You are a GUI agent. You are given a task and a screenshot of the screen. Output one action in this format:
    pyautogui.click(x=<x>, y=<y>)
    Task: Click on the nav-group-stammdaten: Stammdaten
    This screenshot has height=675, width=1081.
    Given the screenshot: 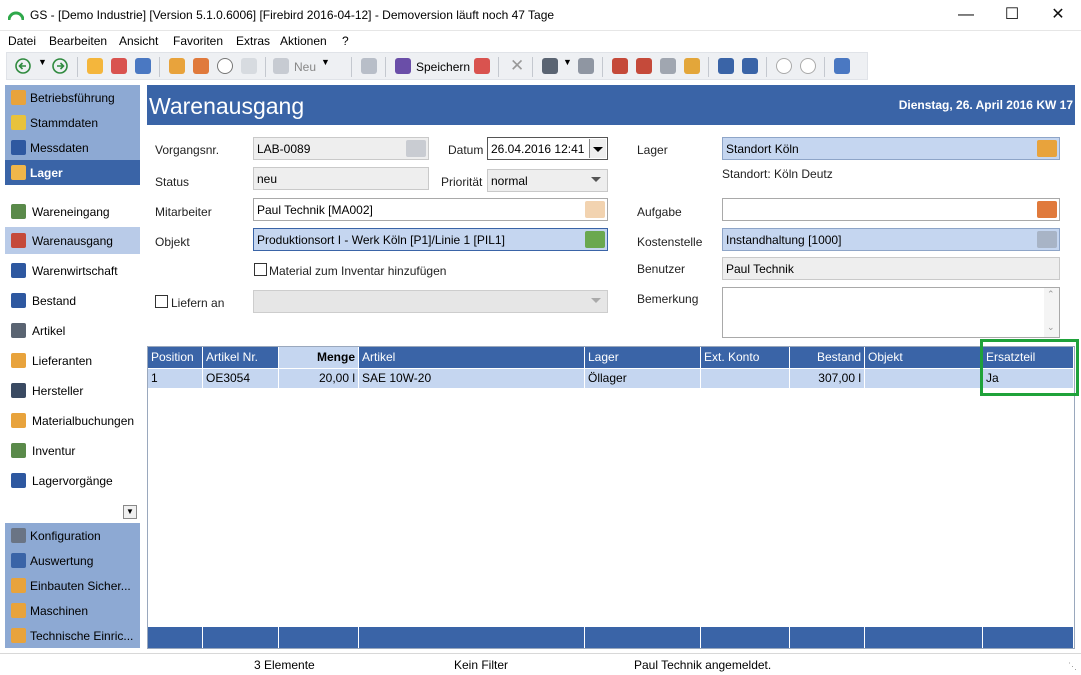 What is the action you would take?
    pyautogui.click(x=72, y=122)
    